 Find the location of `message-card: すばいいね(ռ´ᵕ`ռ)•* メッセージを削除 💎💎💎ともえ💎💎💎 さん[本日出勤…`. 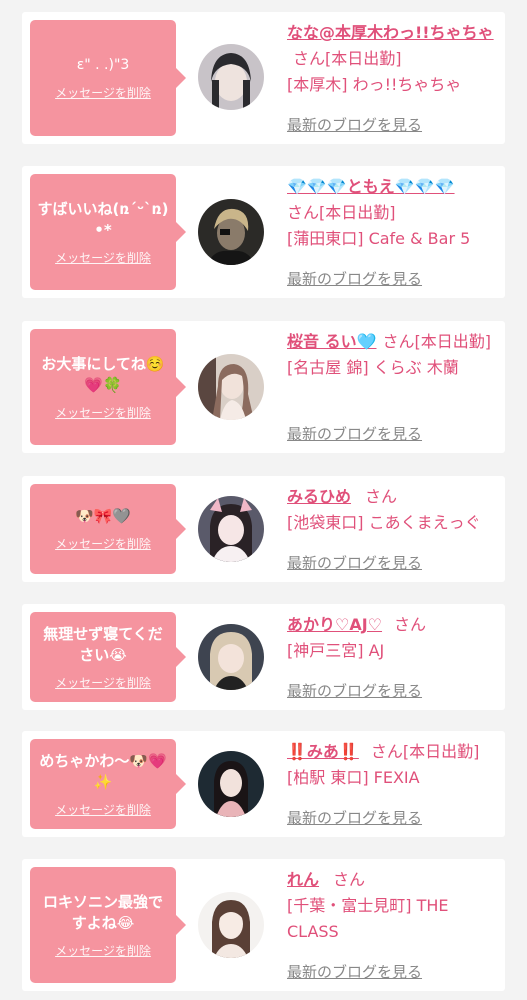

message-card: すばいいね(ռ´ᵕ`ռ)•* メッセージを削除 💎💎💎ともえ💎💎💎 さん[本日出勤… is located at coordinates (263, 232).